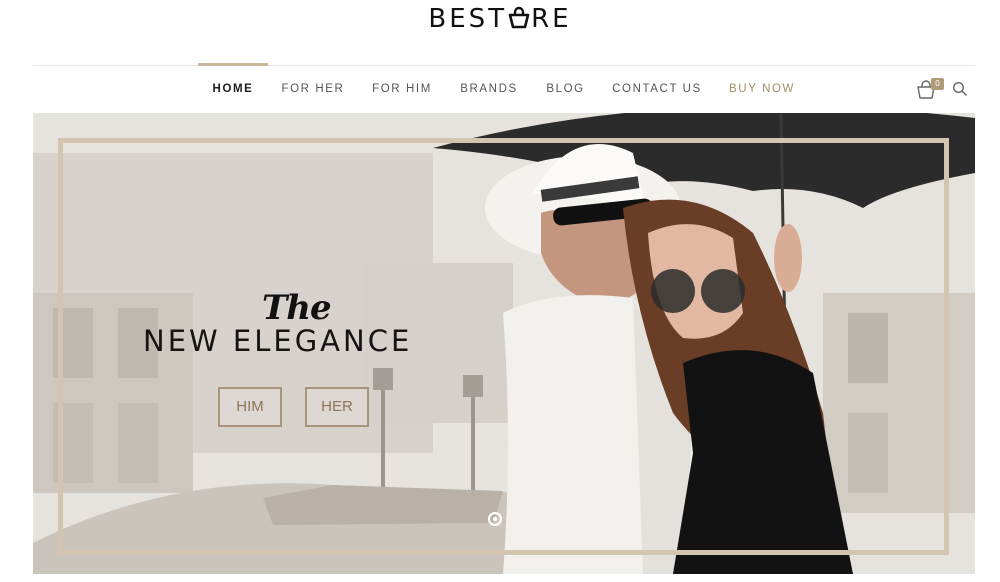 This screenshot has height=582, width=1000. What do you see at coordinates (297, 308) in the screenshot?
I see `hero-script-text: The` at bounding box center [297, 308].